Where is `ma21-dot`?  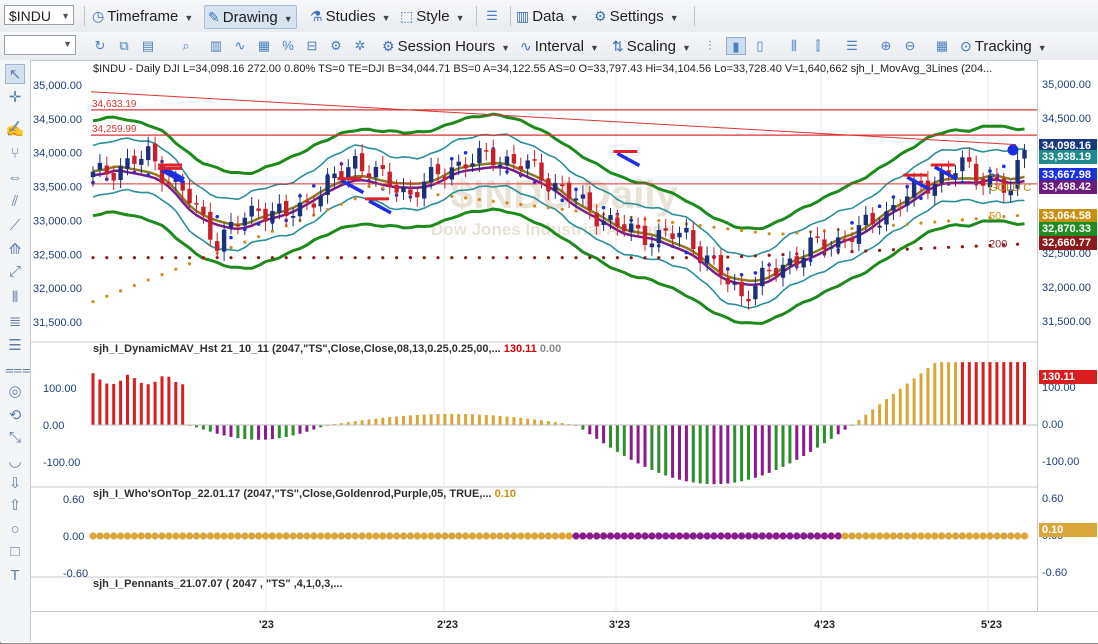
ma21-dot is located at coordinates (921, 198).